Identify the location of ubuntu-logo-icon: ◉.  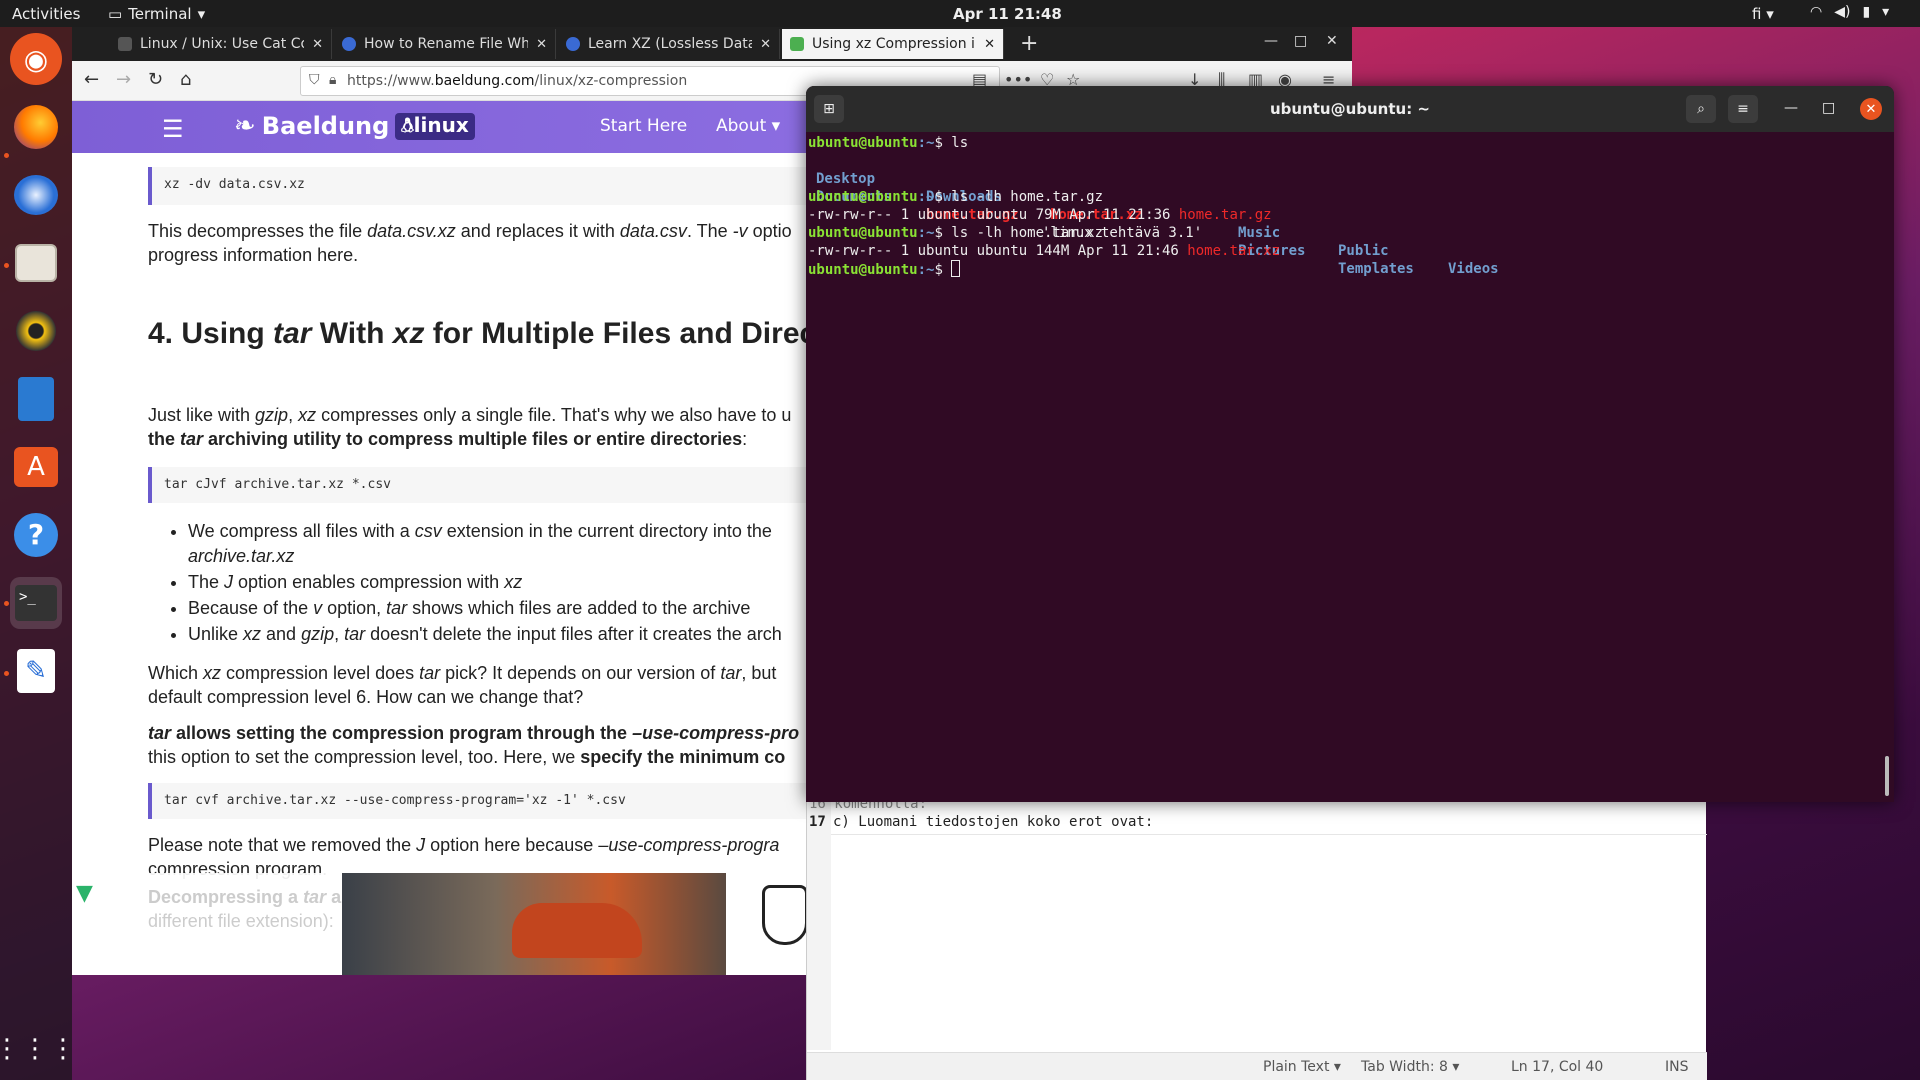
(36, 59).